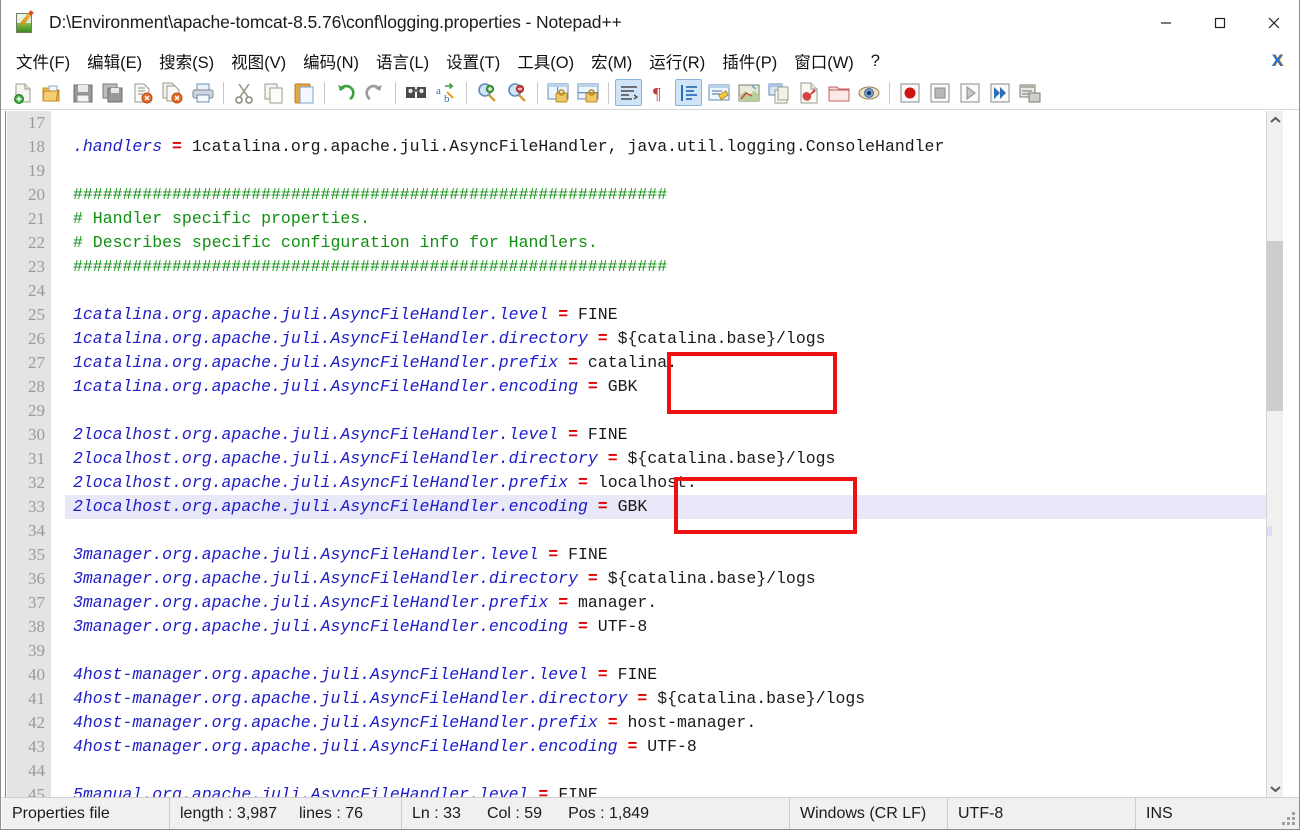 The width and height of the screenshot is (1300, 830). Describe the element at coordinates (222, 218) in the screenshot. I see `code-token: # Handler specific properties.` at that location.